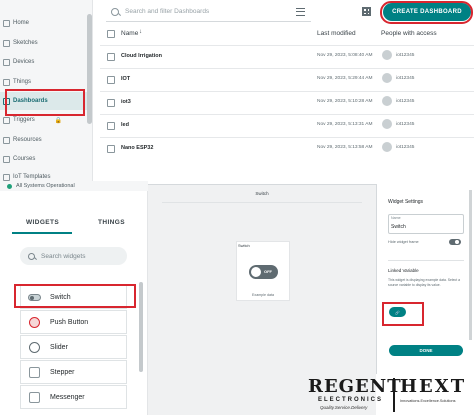  What do you see at coordinates (44, 23) in the screenshot?
I see `sidebar-item-home: Home` at bounding box center [44, 23].